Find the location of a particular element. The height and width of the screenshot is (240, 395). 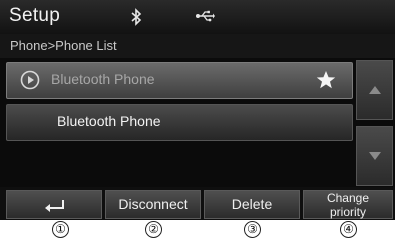

callout-1: ① is located at coordinates (60, 229).